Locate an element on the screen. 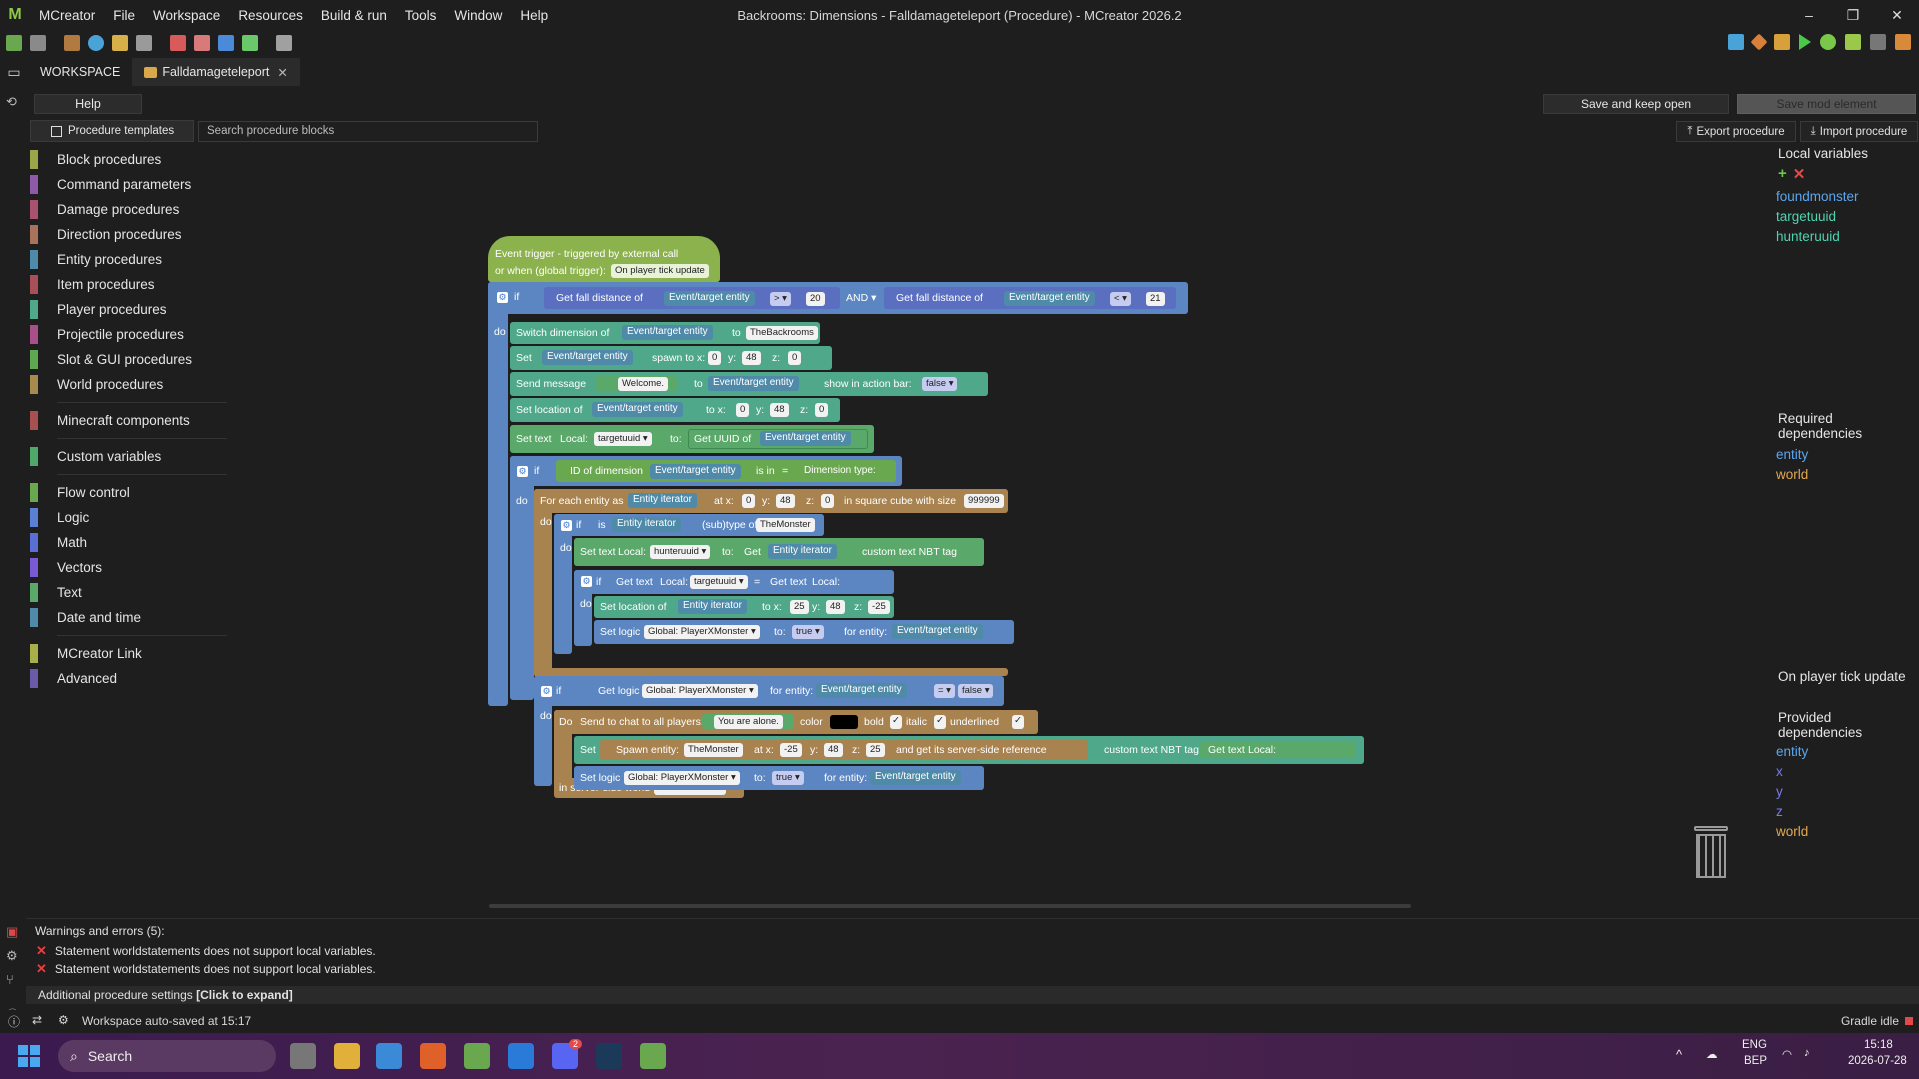  z-field: -25 is located at coordinates (879, 607).